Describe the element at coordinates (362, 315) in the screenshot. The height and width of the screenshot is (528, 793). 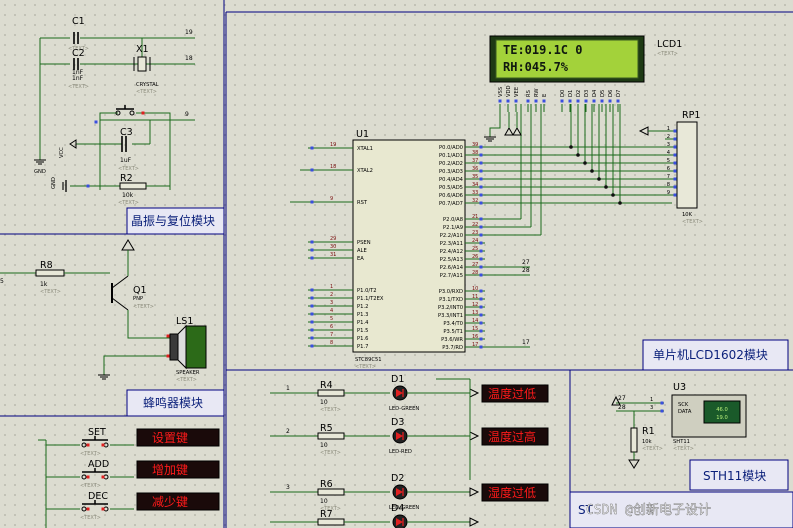
I see `u1-left-pin-name: P1.3` at that location.